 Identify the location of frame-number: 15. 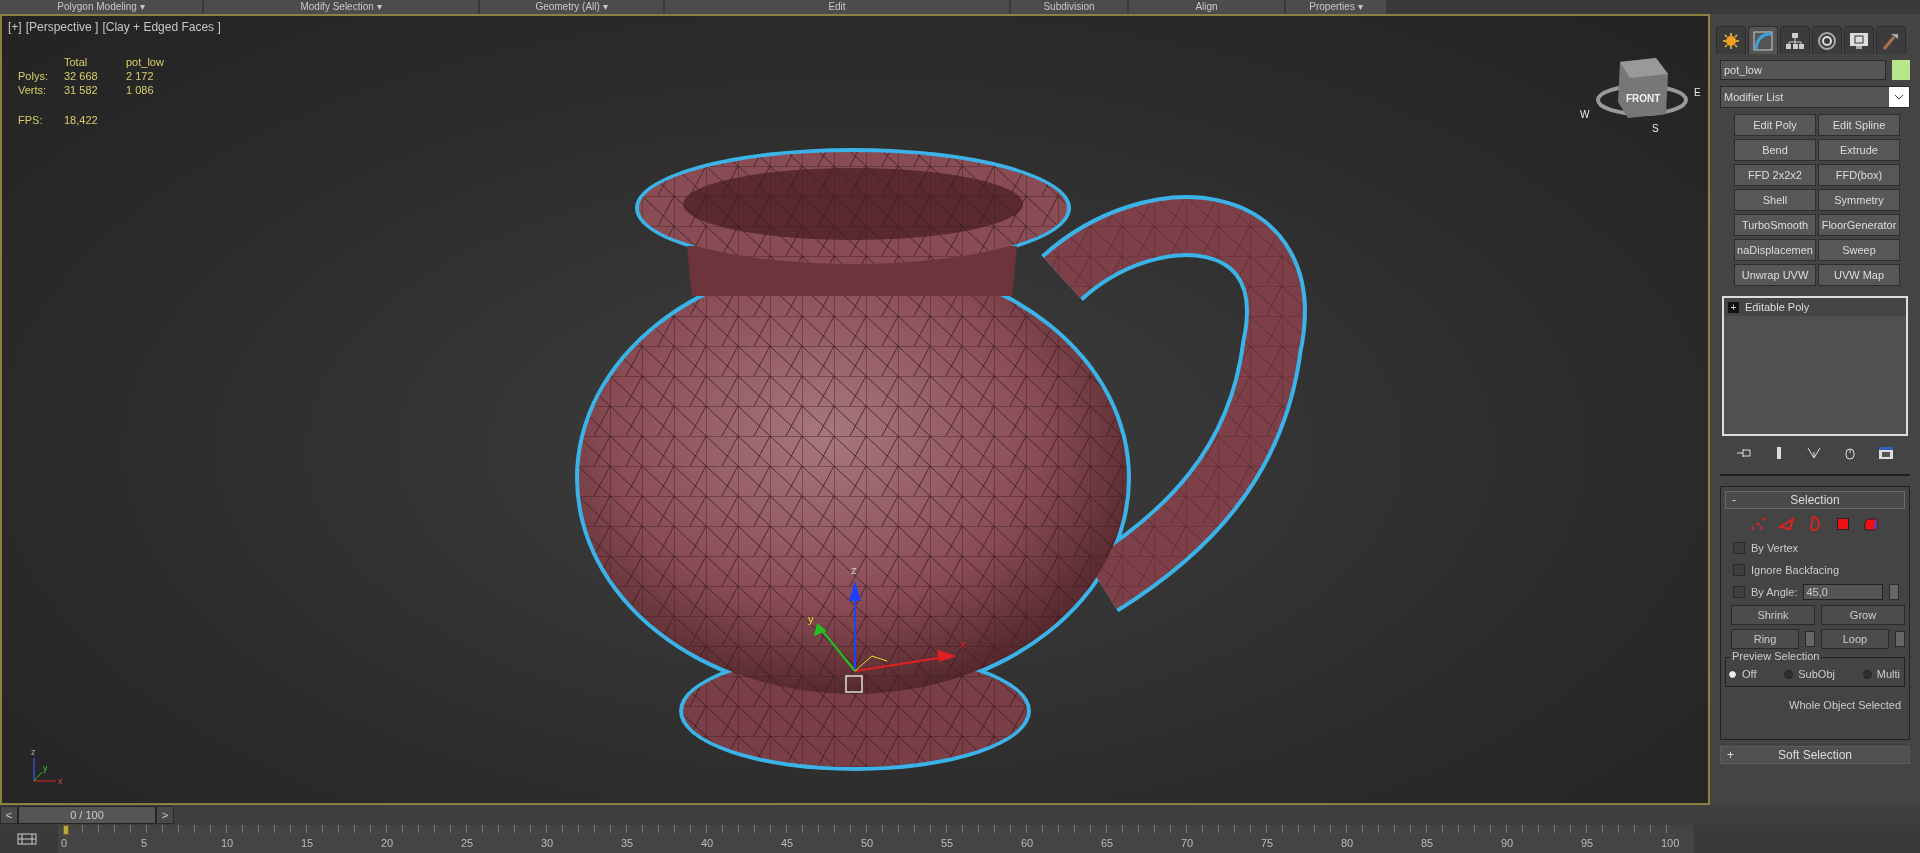
(308, 843).